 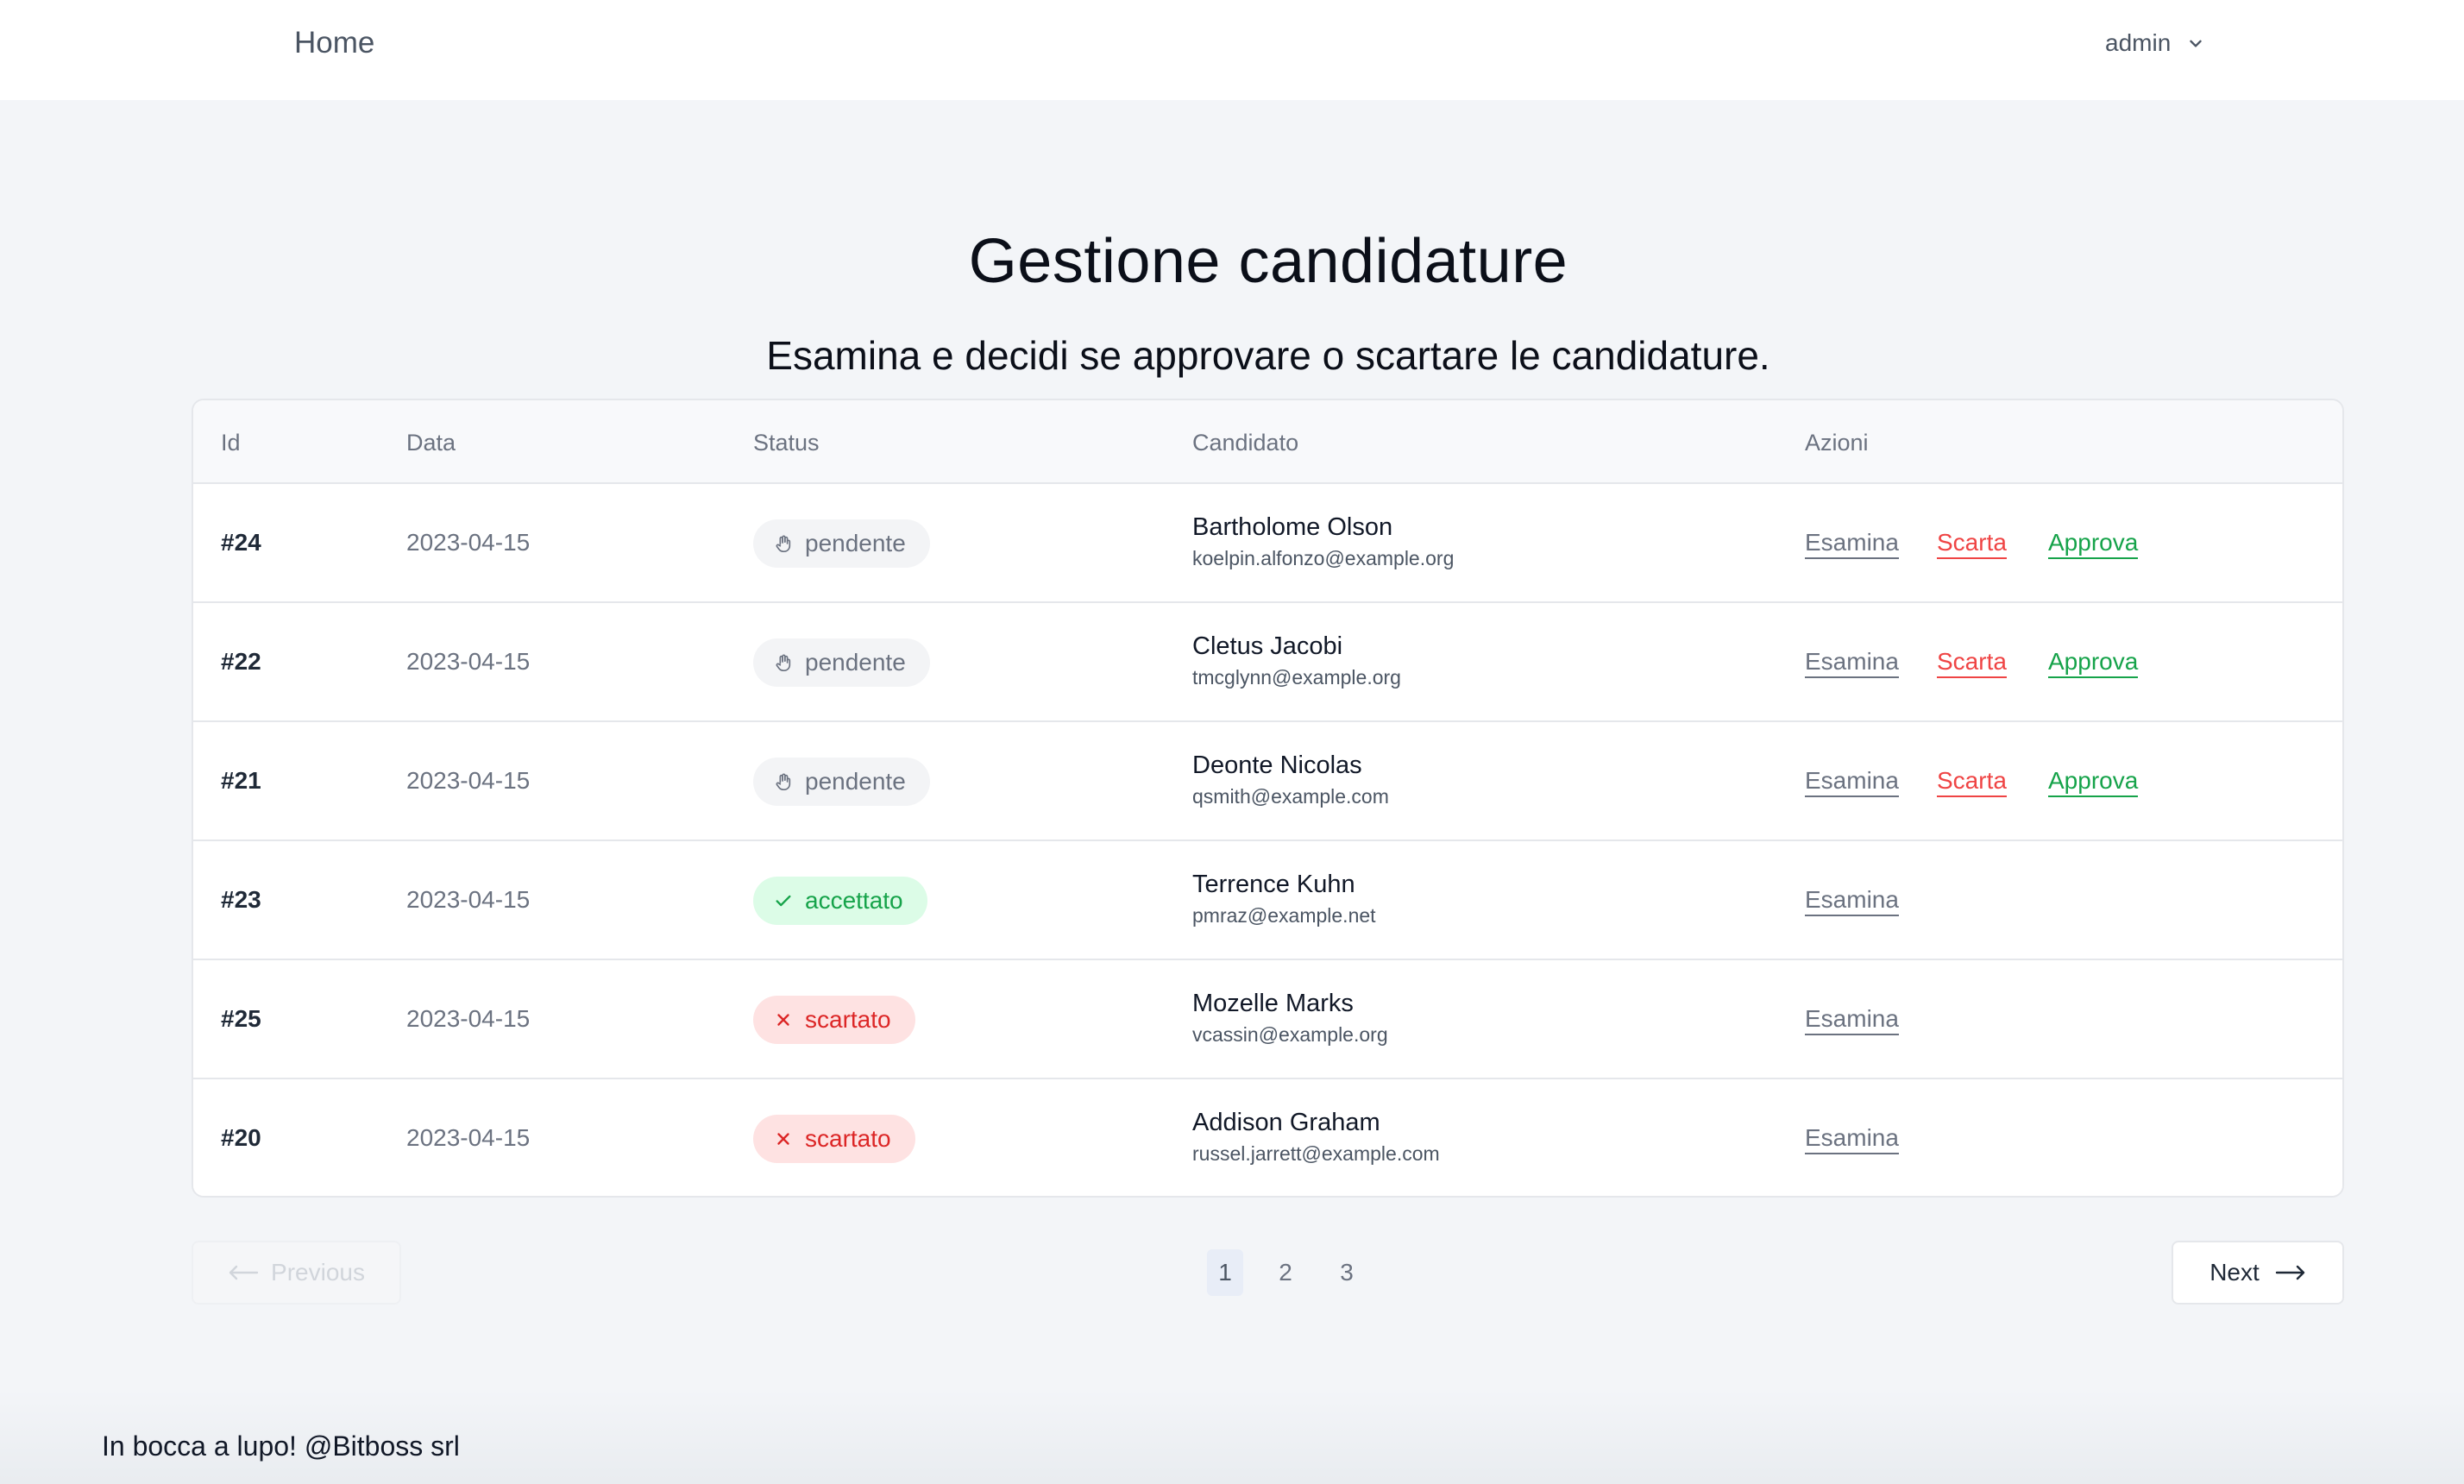 I want to click on arrow-left-icon, so click(x=244, y=1272).